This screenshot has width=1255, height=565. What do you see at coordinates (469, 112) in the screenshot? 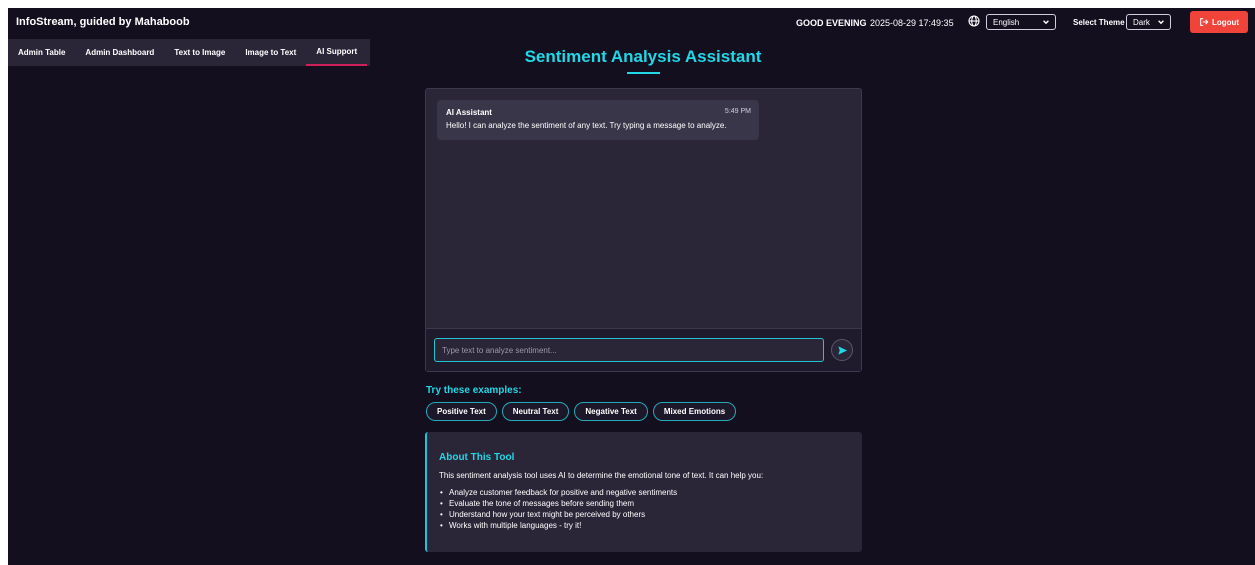
I see `message-sender: AI Assistant` at bounding box center [469, 112].